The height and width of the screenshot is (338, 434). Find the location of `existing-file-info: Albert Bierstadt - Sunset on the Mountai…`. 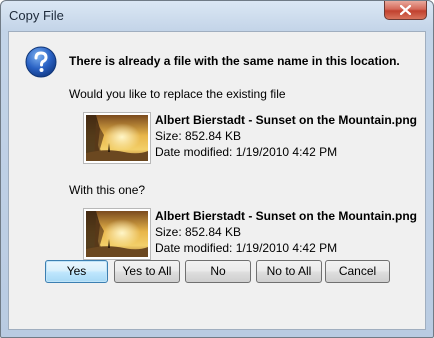

existing-file-info: Albert Bierstadt - Sunset on the Mountai… is located at coordinates (286, 136).